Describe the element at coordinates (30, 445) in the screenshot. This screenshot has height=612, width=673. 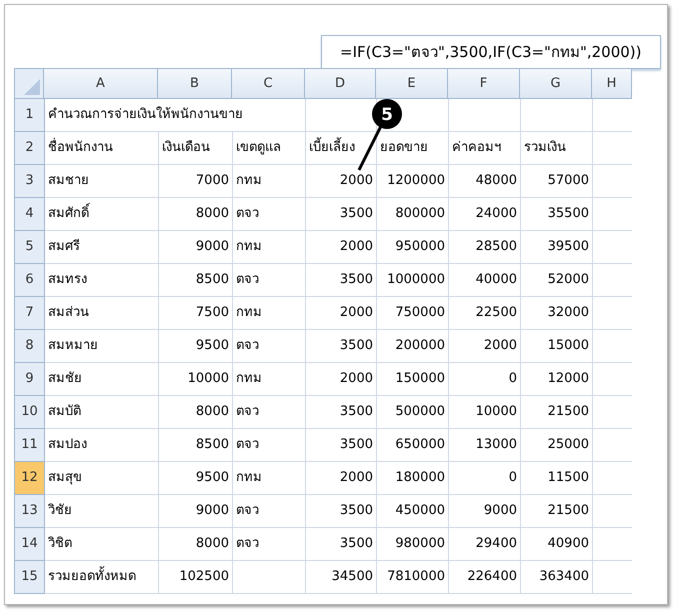
I see `row-header: 11` at that location.